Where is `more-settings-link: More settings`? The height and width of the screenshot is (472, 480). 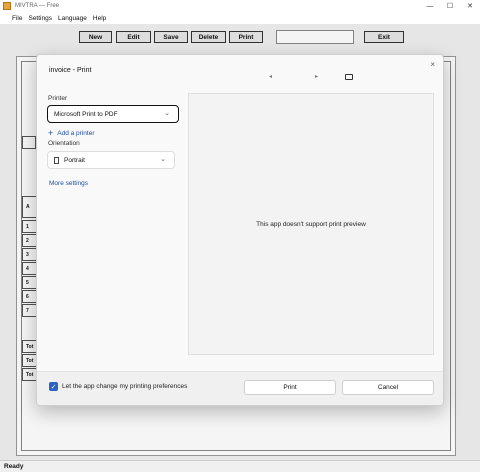 more-settings-link: More settings is located at coordinates (68, 183).